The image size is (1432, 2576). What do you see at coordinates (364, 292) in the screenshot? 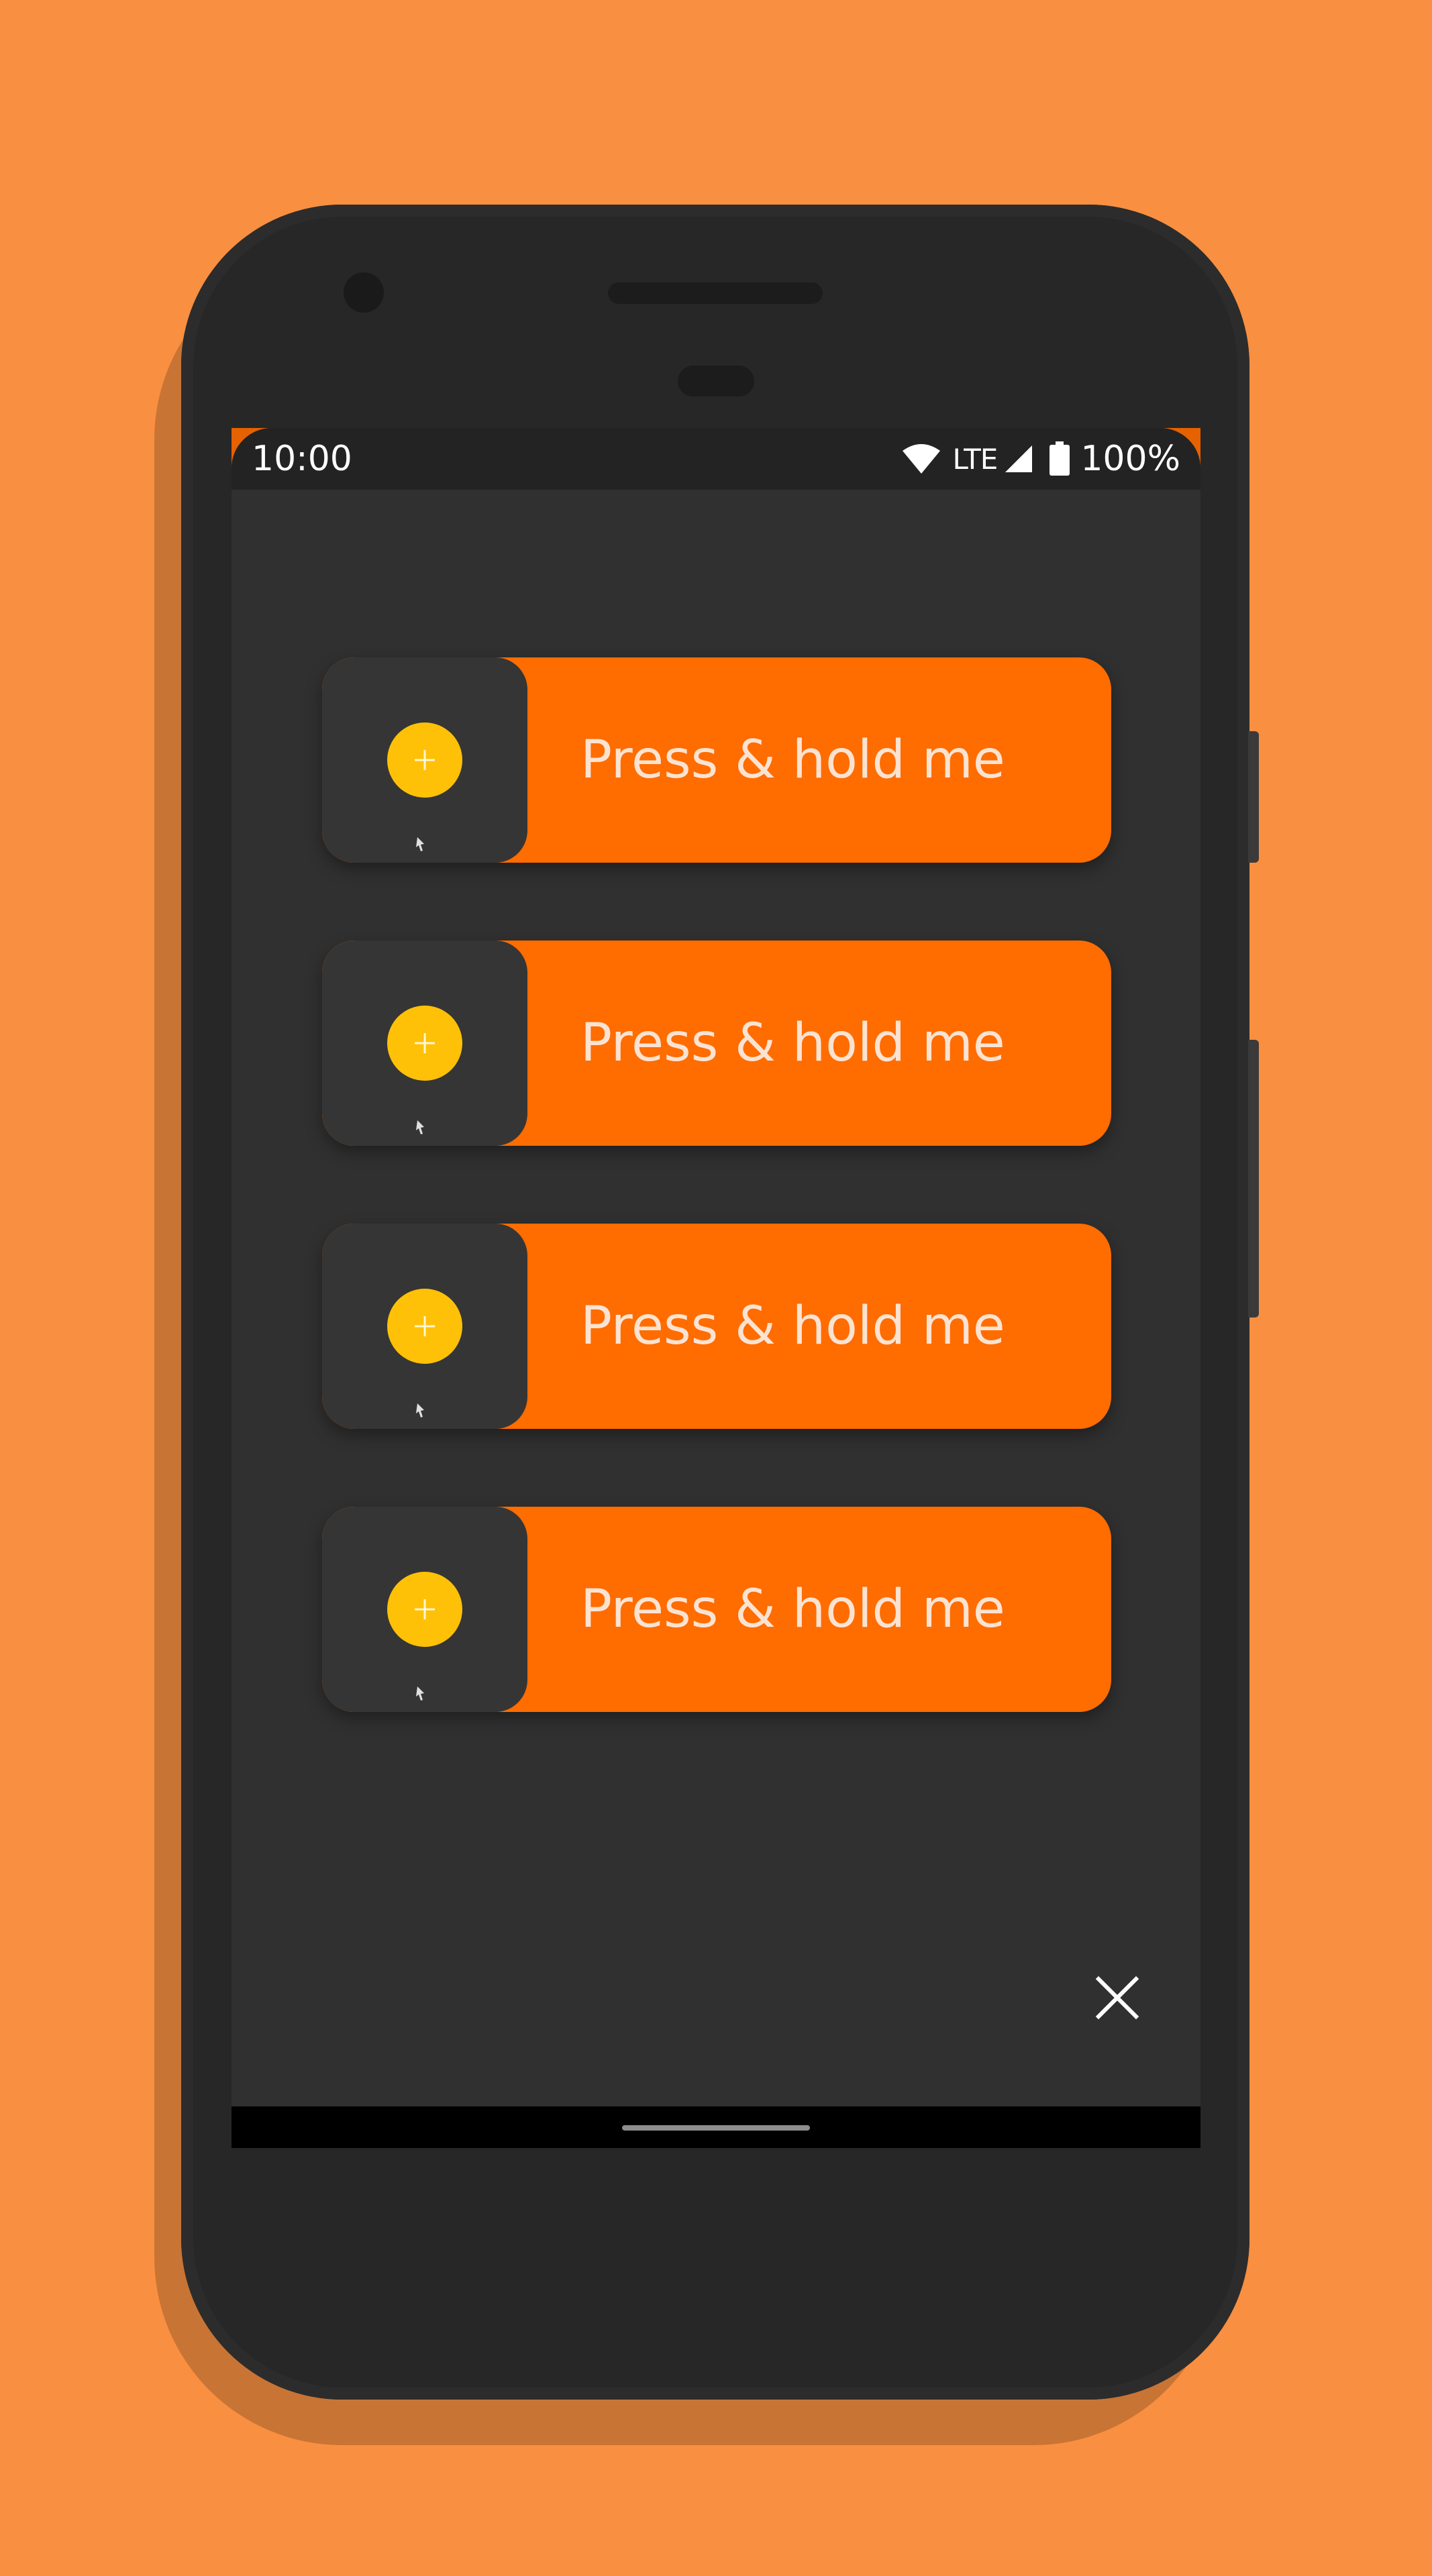
I see `front-camera` at bounding box center [364, 292].